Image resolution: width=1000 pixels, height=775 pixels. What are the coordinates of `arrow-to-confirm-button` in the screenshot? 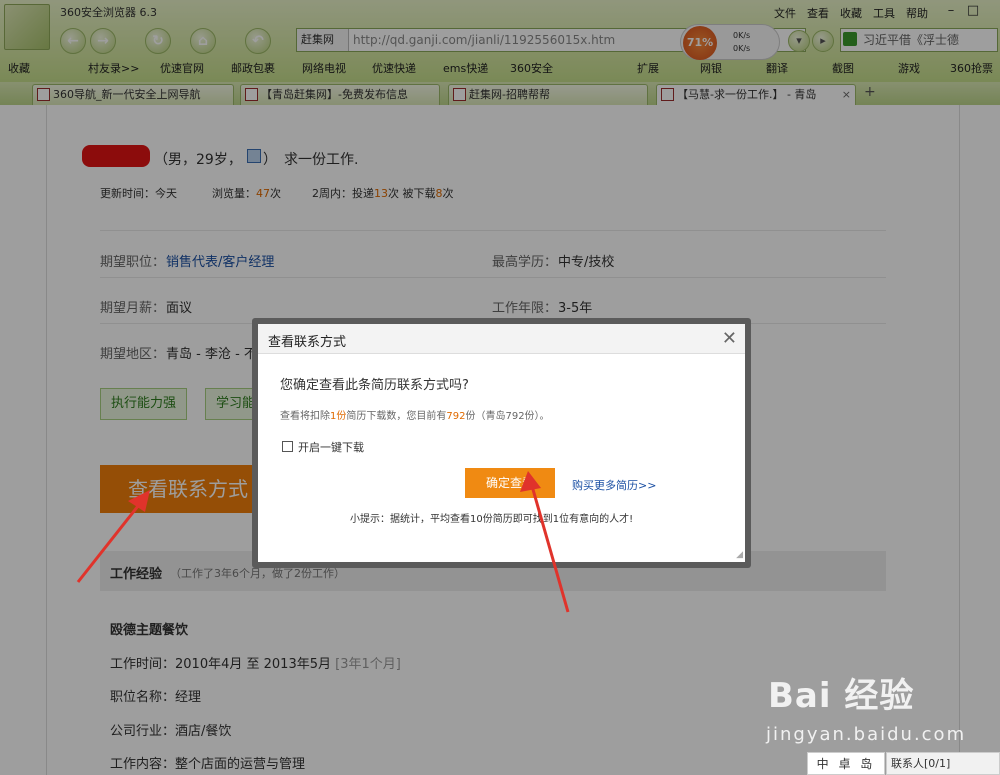 It's located at (545, 542).